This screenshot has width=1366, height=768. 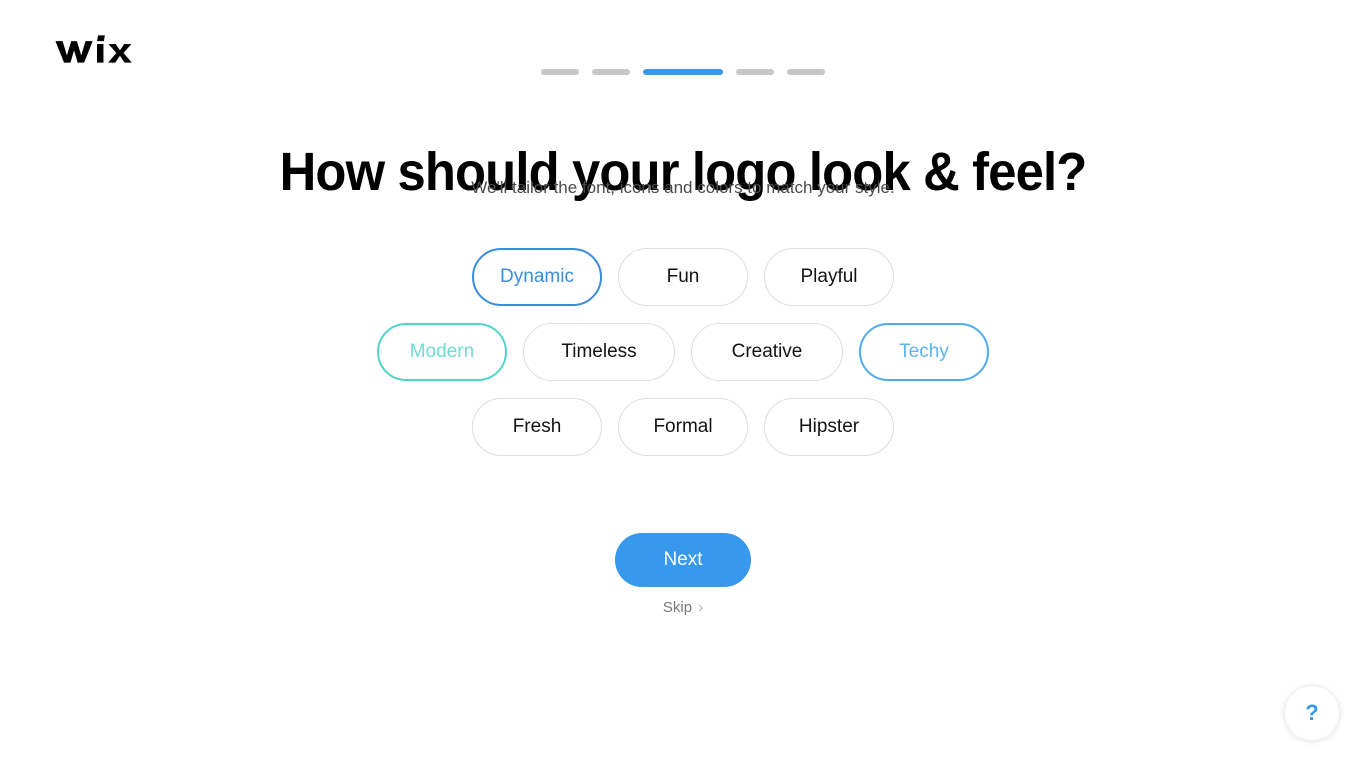 I want to click on wix-logo, so click(x=97, y=51).